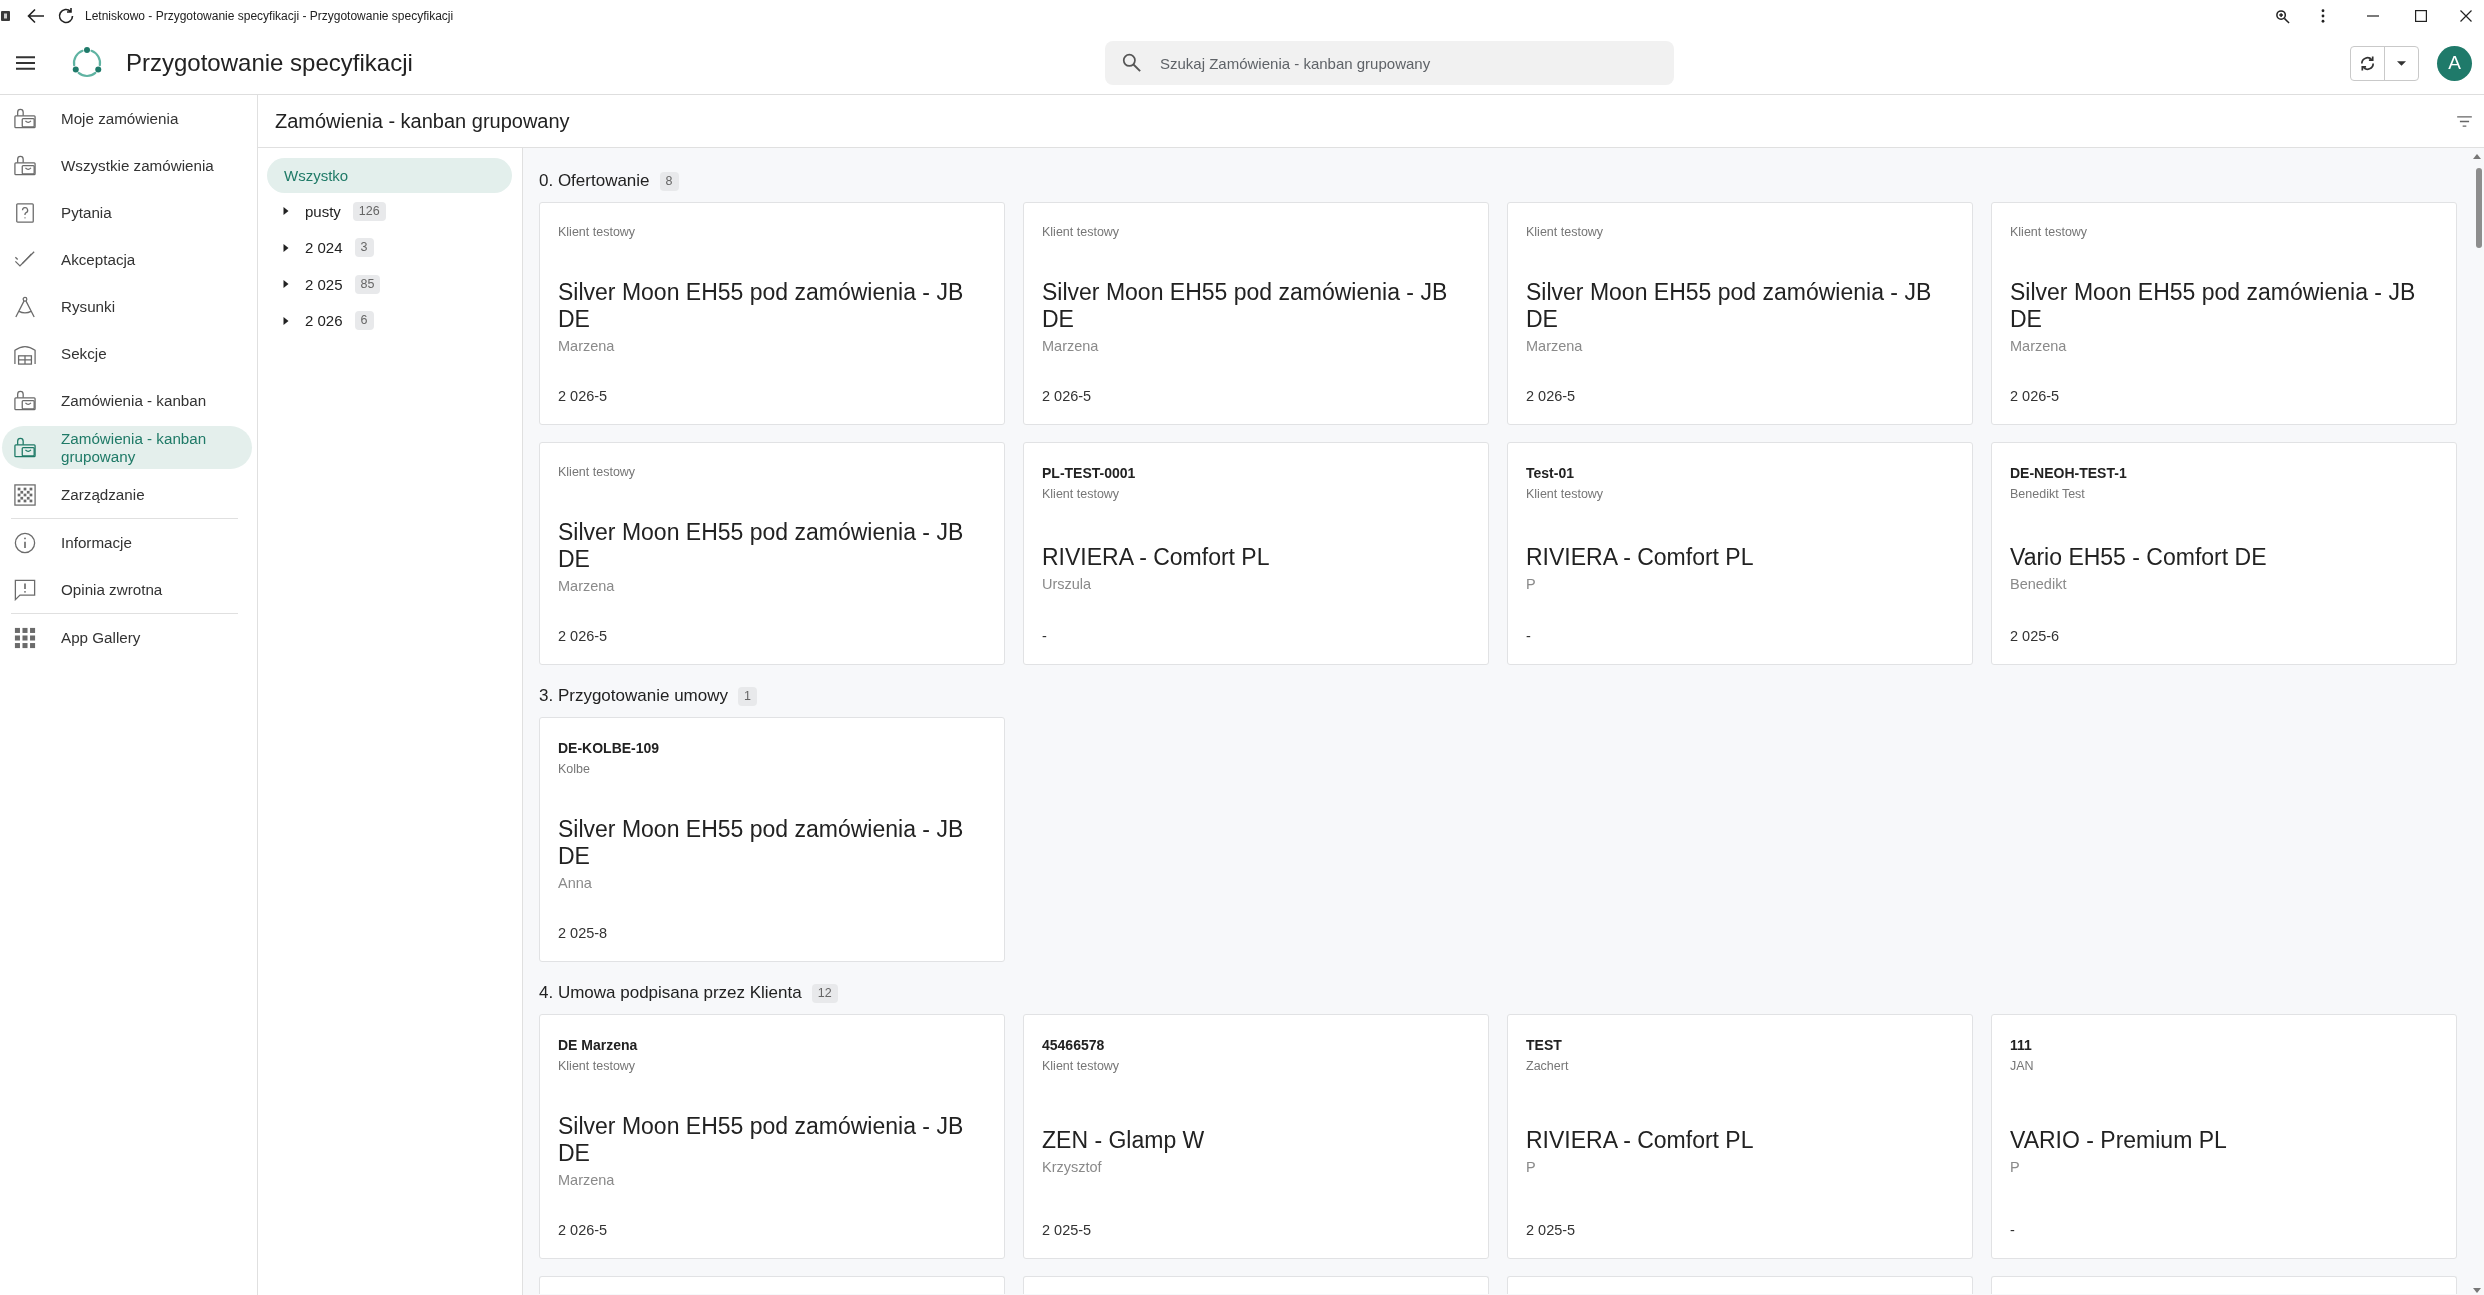 Image resolution: width=2484 pixels, height=1295 pixels. Describe the element at coordinates (25, 542) in the screenshot. I see `info-icon` at that location.